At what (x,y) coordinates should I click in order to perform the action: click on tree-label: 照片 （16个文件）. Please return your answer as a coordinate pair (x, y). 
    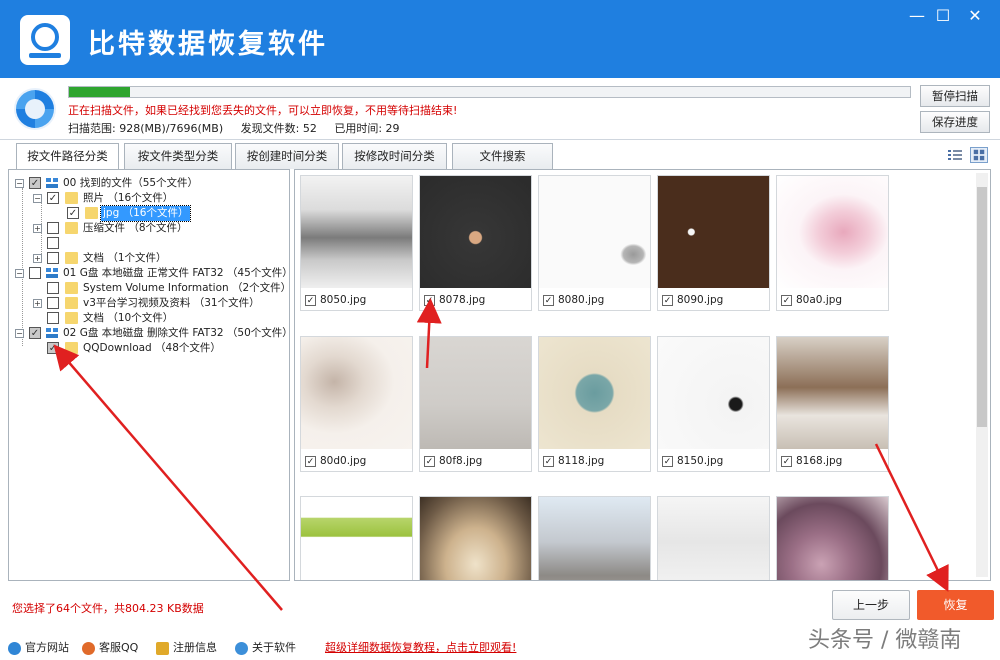
    Looking at the image, I should click on (128, 198).